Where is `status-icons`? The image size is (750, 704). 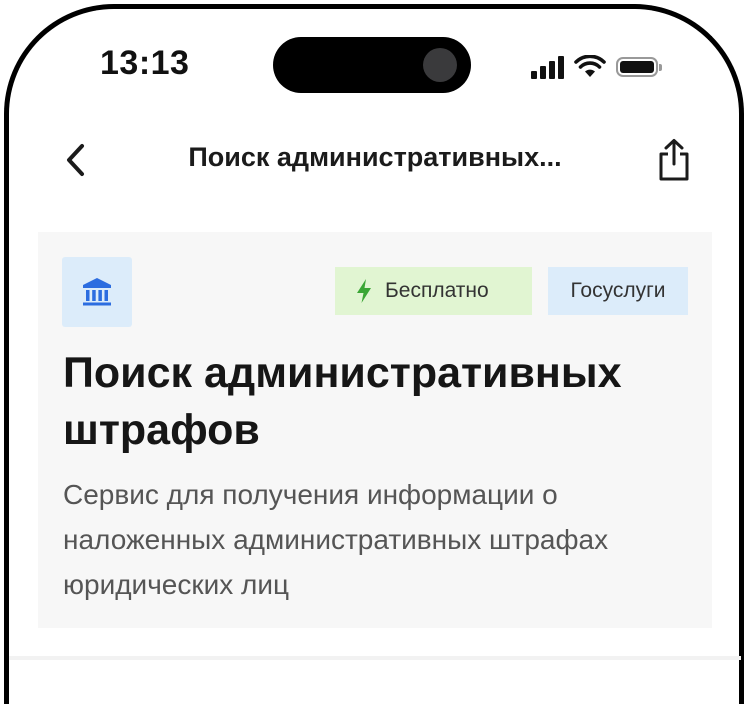
status-icons is located at coordinates (596, 67).